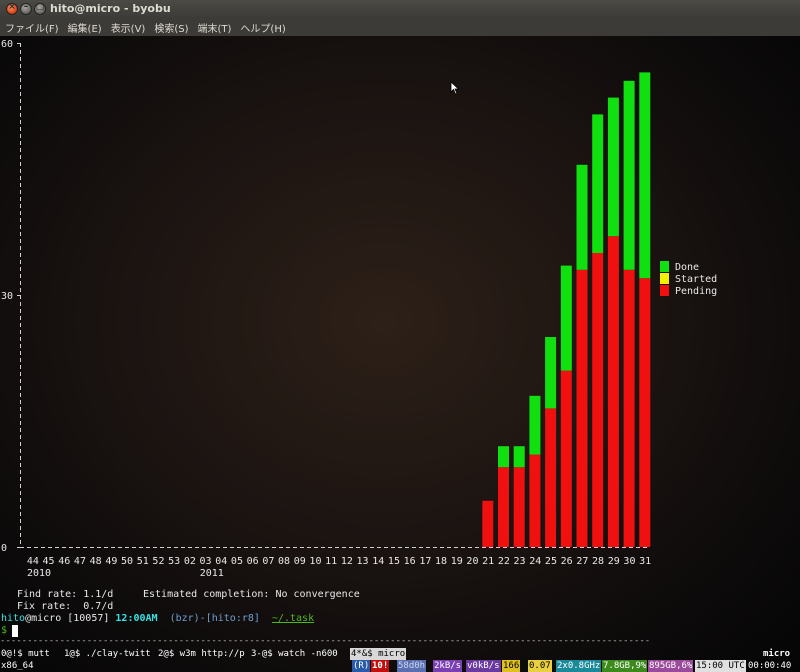 This screenshot has height=672, width=800. I want to click on x-tick-label: 18, so click(441, 561).